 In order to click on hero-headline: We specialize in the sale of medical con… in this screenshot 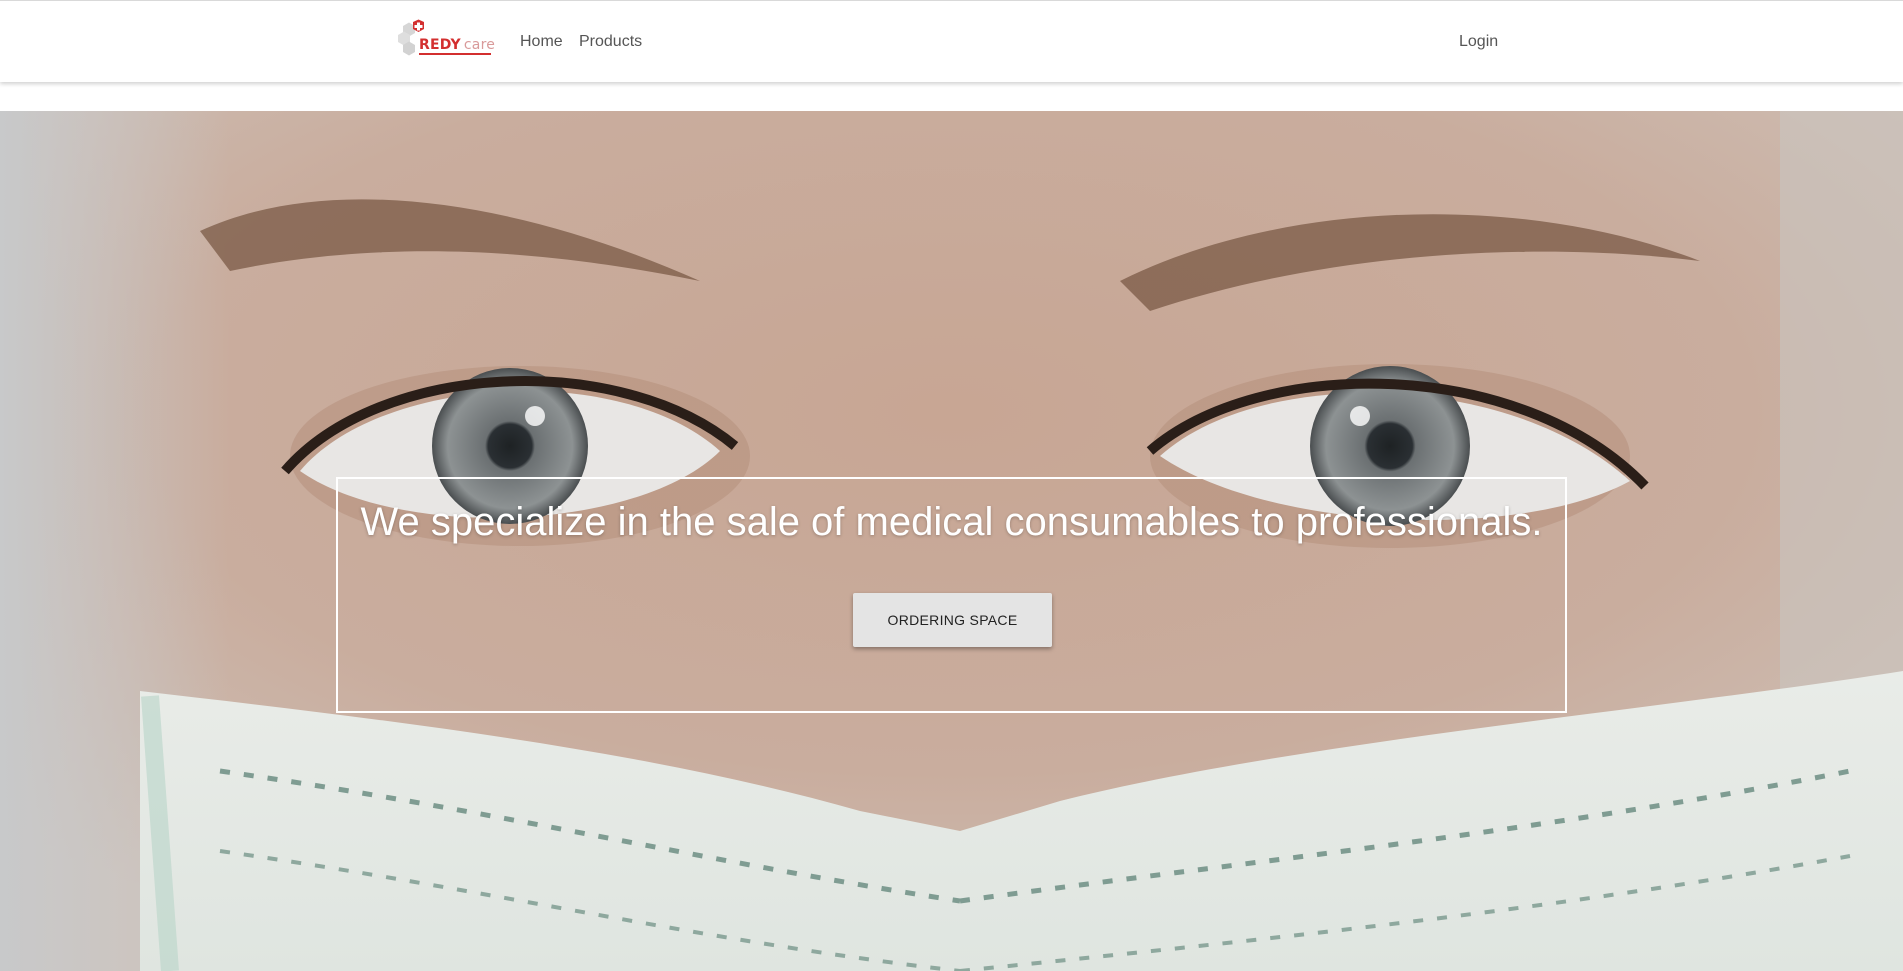, I will do `click(951, 522)`.